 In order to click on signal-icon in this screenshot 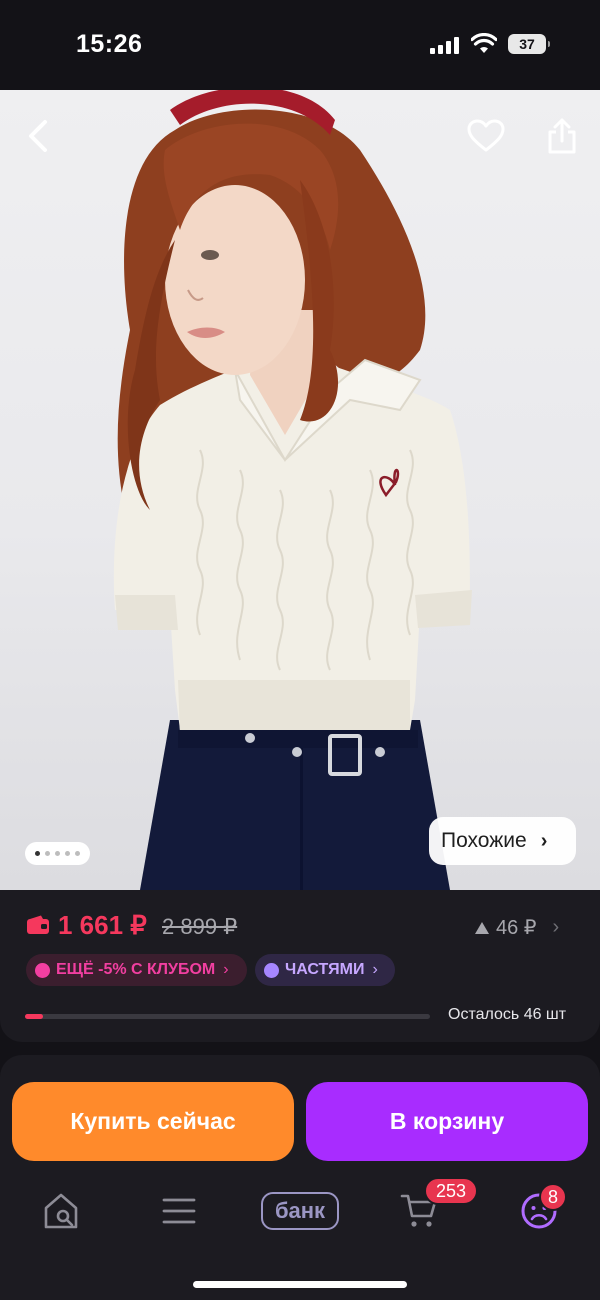, I will do `click(446, 45)`.